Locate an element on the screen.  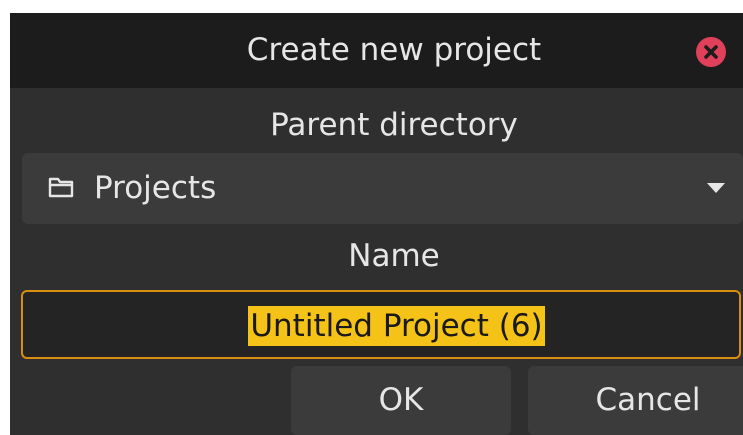
parent-directory-value: Projects is located at coordinates (155, 188).